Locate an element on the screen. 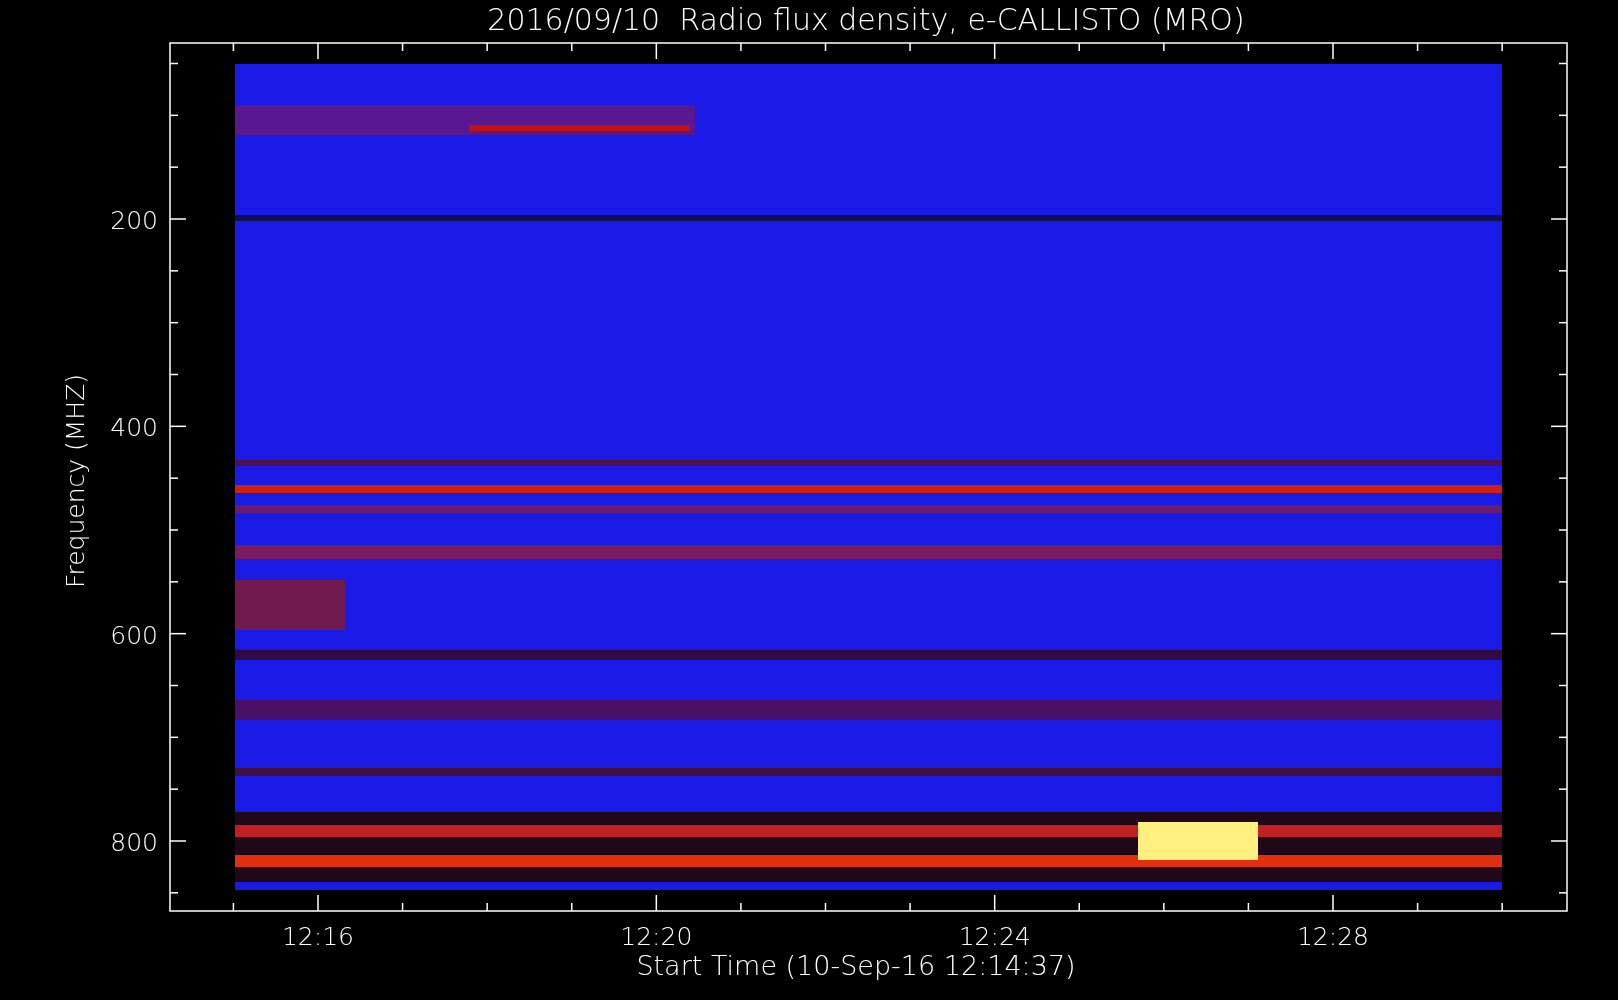 The image size is (1618, 1000). tick-label: 12:28 is located at coordinates (1333, 936).